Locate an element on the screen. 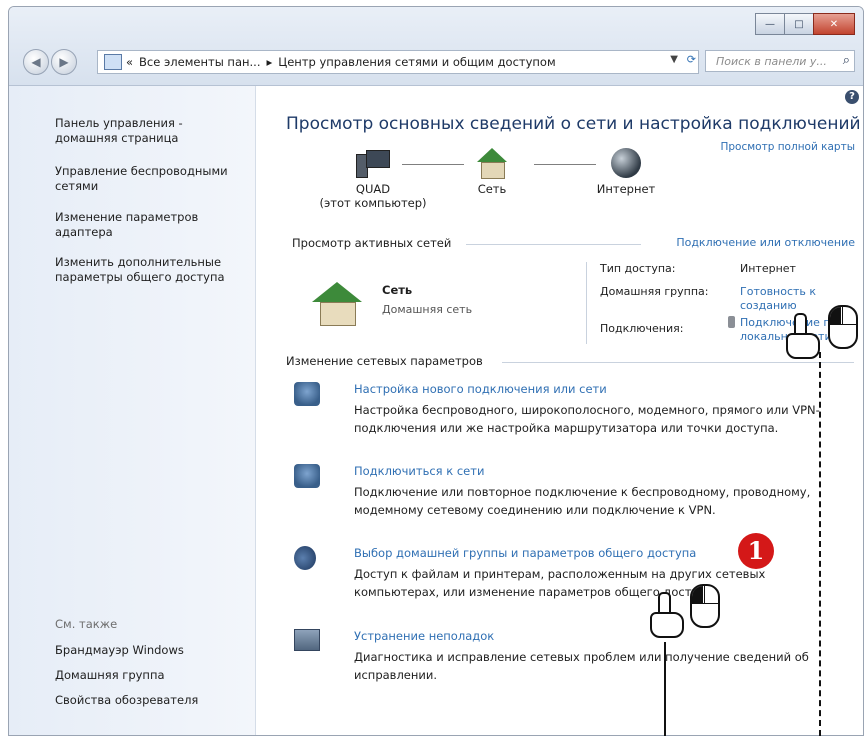 This screenshot has width=865, height=736. refresh-icon: ⟳ is located at coordinates (691, 59).